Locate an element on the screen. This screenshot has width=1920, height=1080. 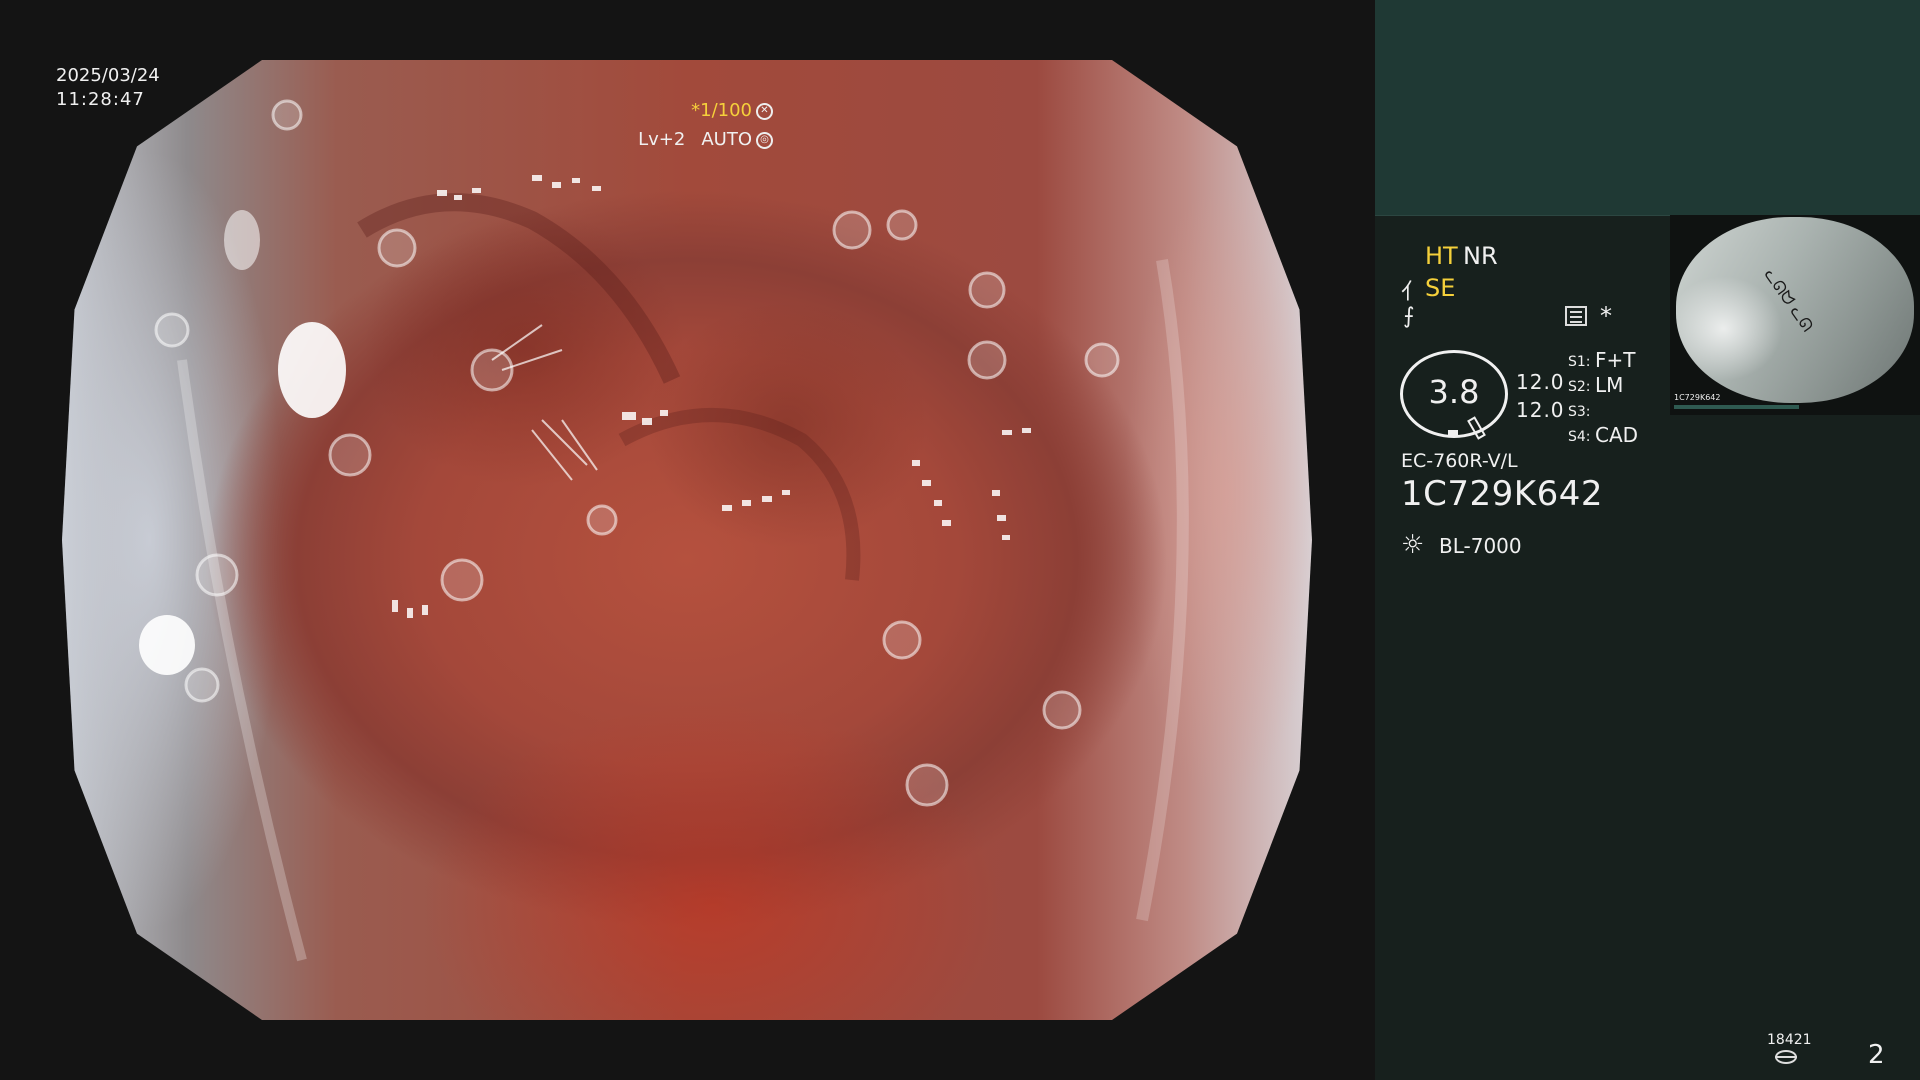
captured-thumbnail: ᓚᘏᗢ ᓚᘏ 1C729K642 is located at coordinates (1795, 315).